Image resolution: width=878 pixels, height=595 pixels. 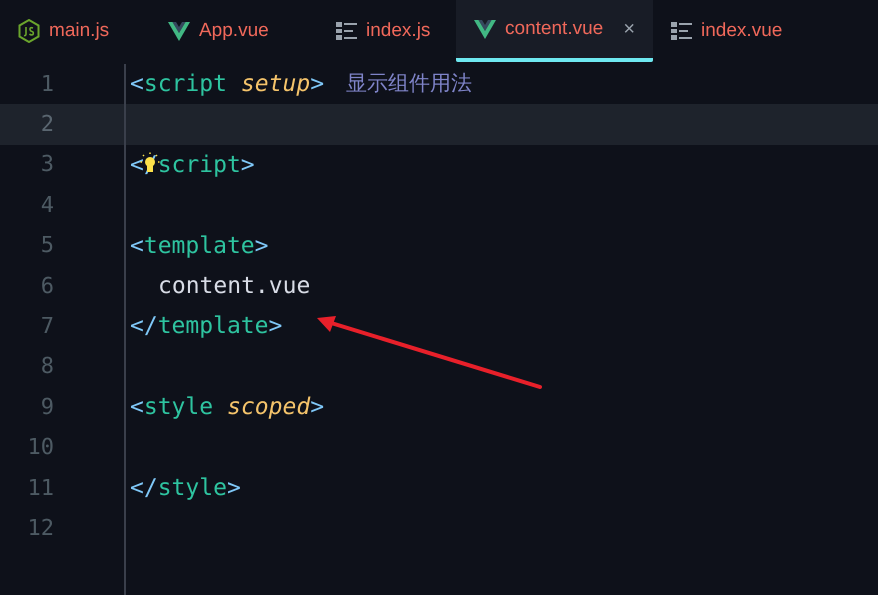 I want to click on editor-tab: main.js, so click(x=75, y=31).